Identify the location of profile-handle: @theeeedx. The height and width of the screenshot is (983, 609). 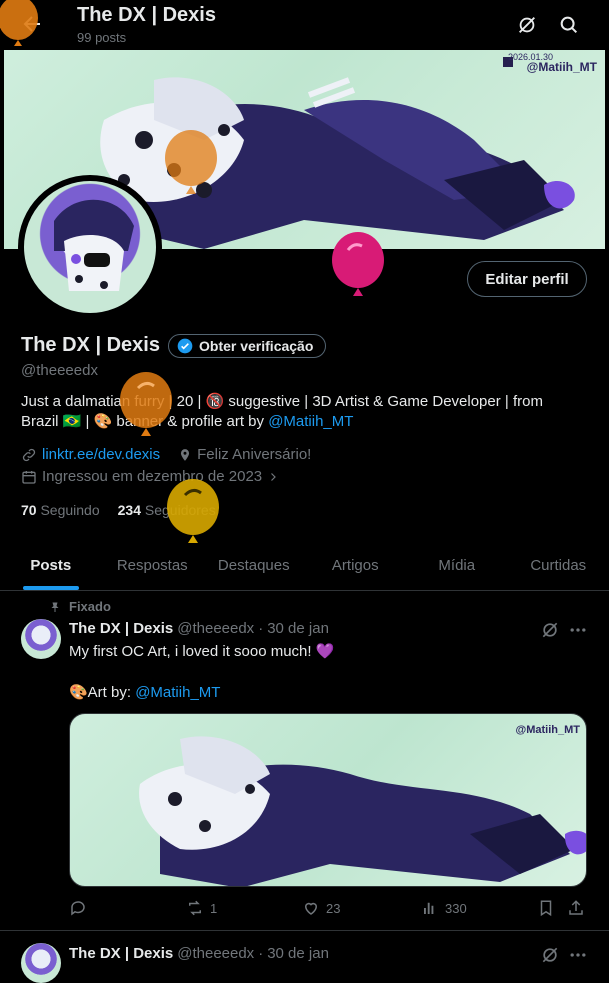
(59, 370).